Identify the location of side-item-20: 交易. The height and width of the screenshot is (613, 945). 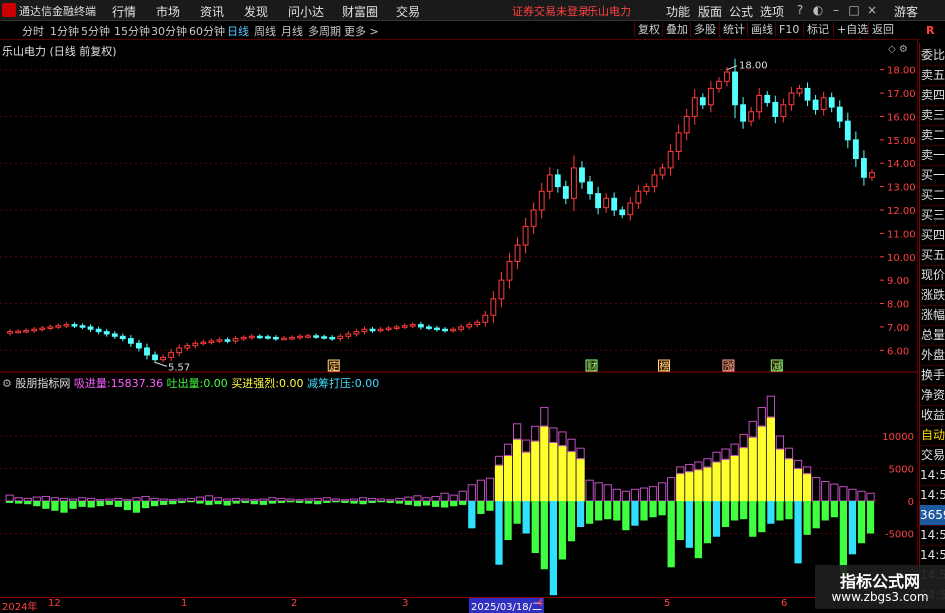
(932, 455).